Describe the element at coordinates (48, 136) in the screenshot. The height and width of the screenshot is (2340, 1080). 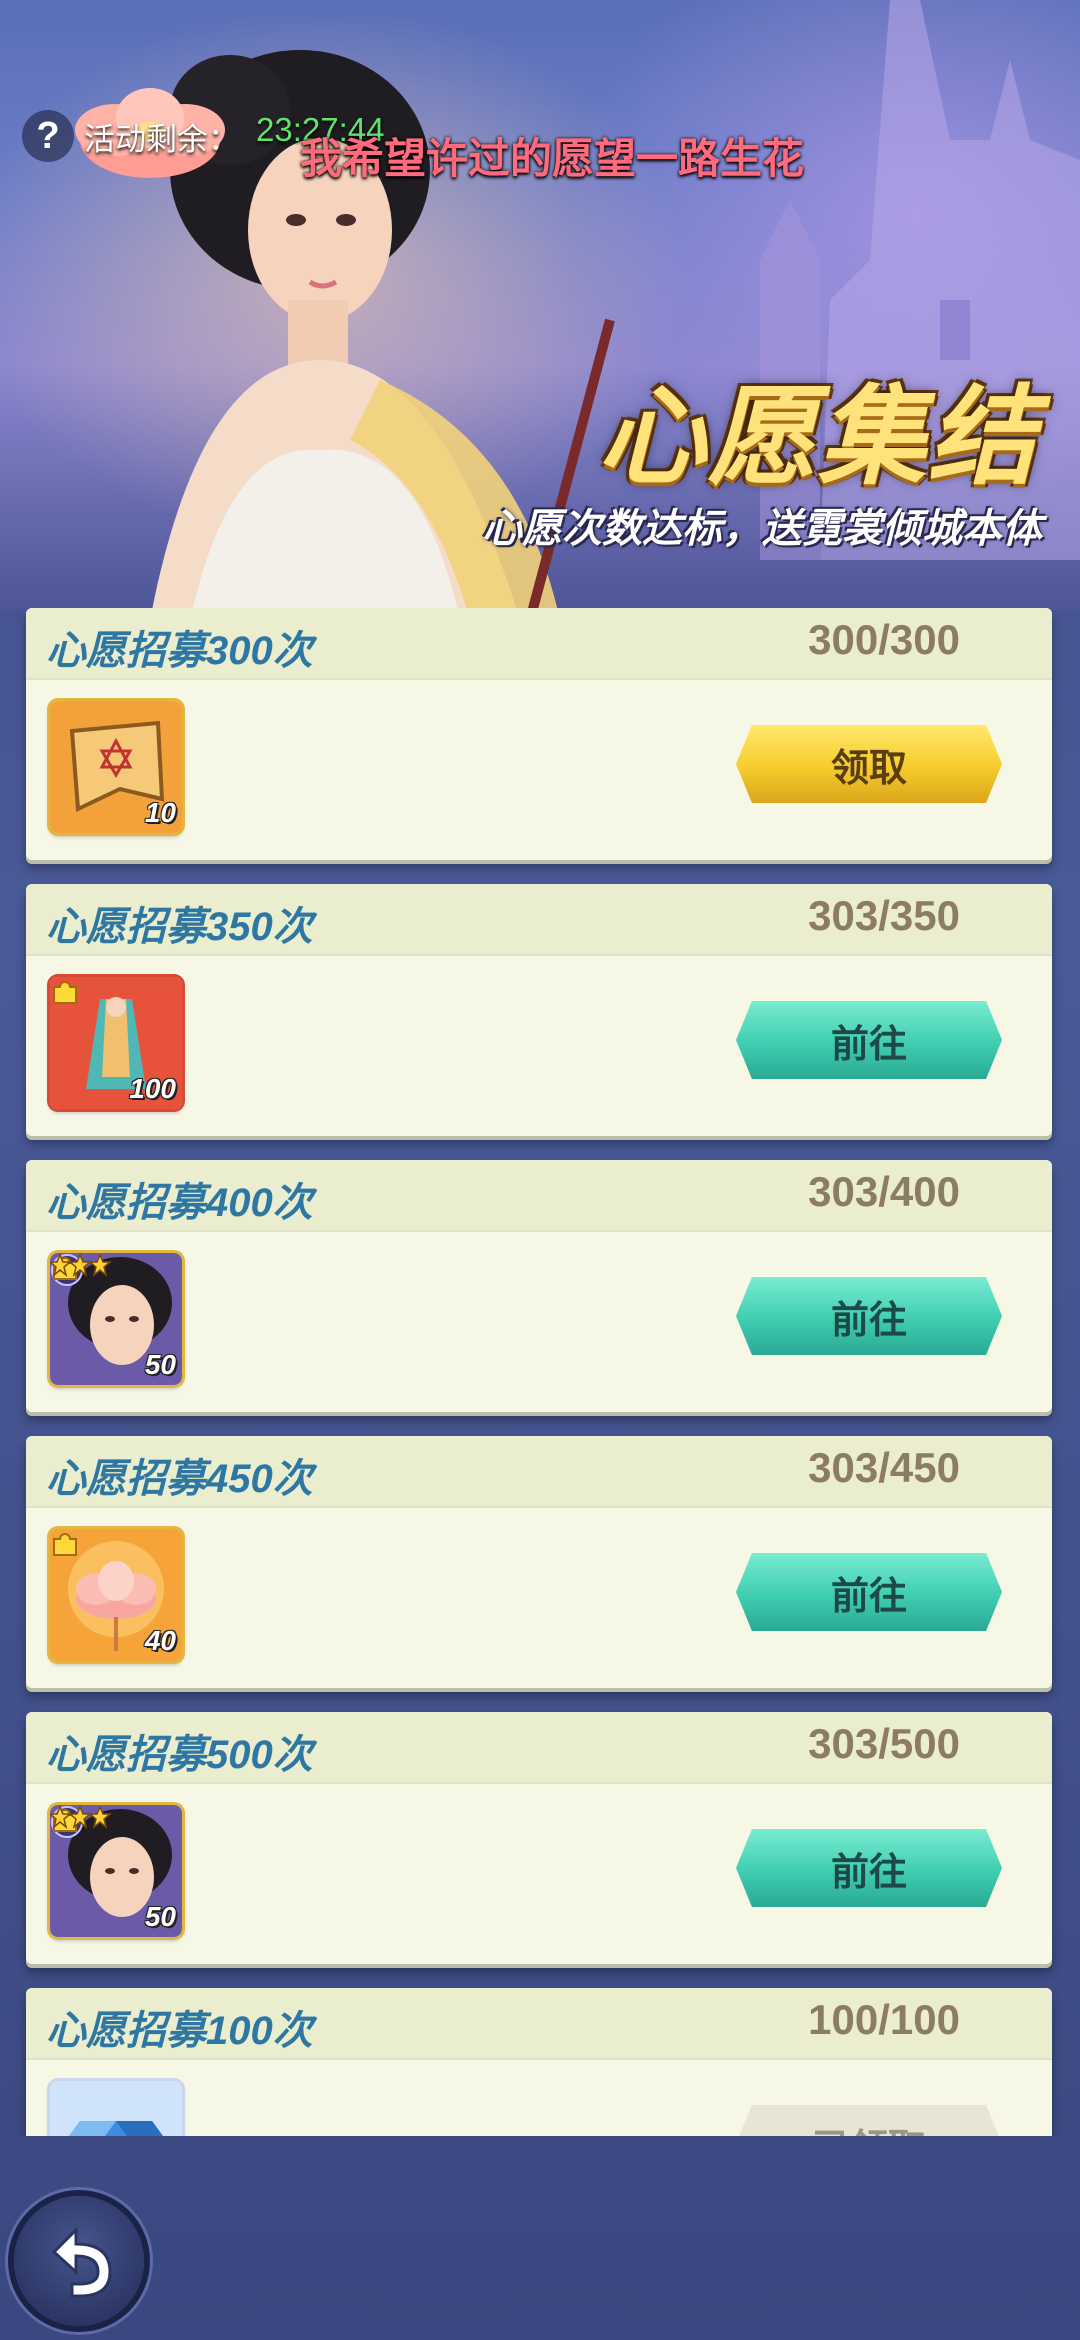
I see `help-icon: ?` at that location.